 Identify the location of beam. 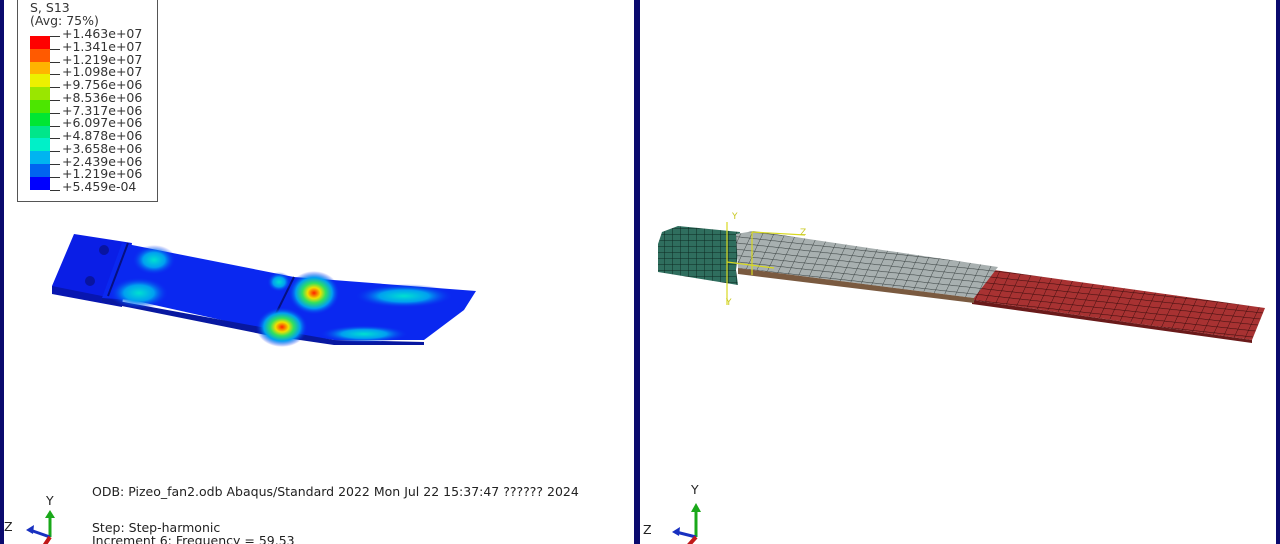
(289, 294).